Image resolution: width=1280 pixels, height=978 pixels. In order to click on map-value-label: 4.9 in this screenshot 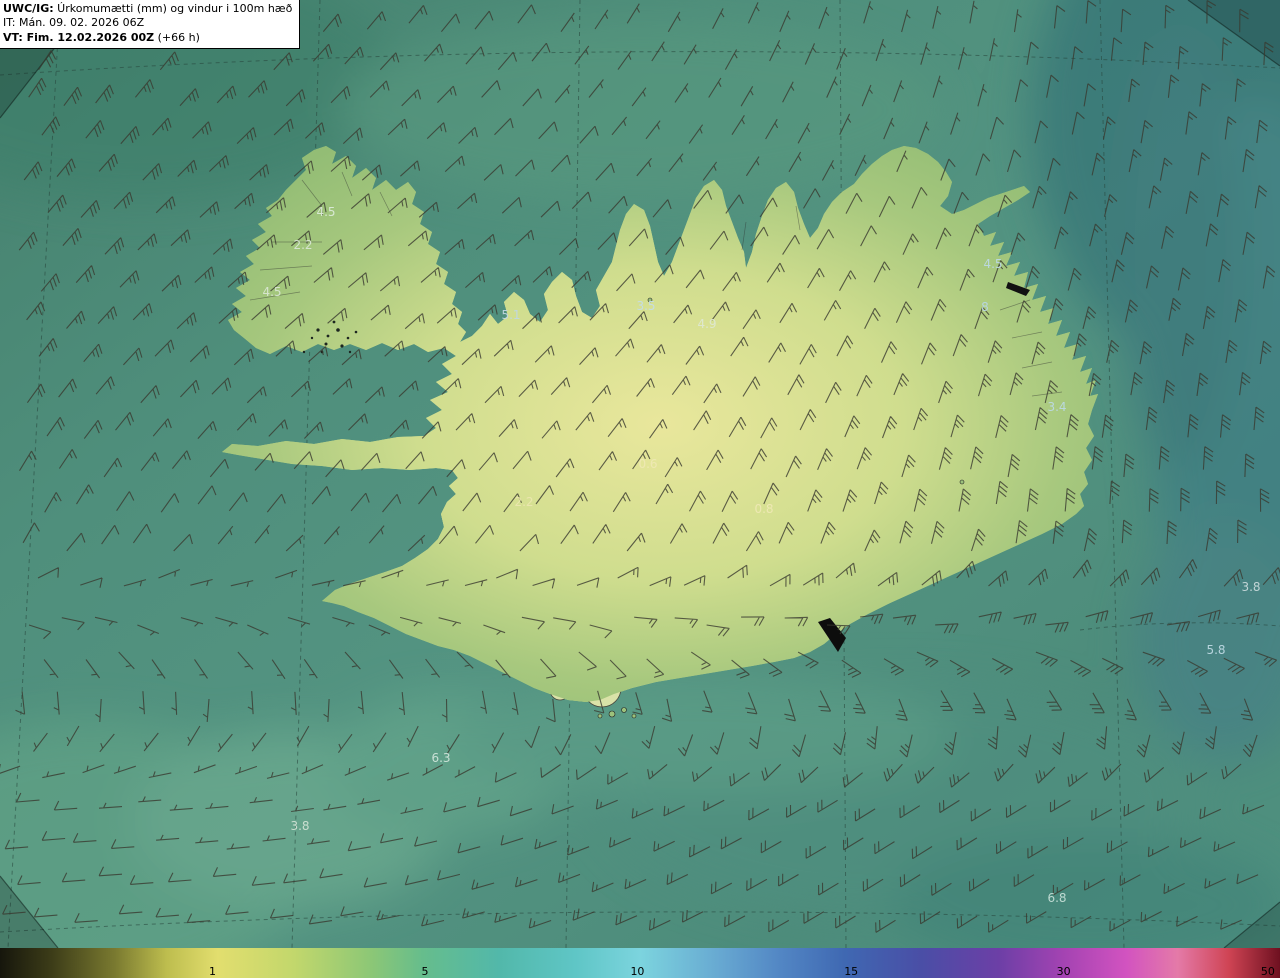, I will do `click(706, 324)`.